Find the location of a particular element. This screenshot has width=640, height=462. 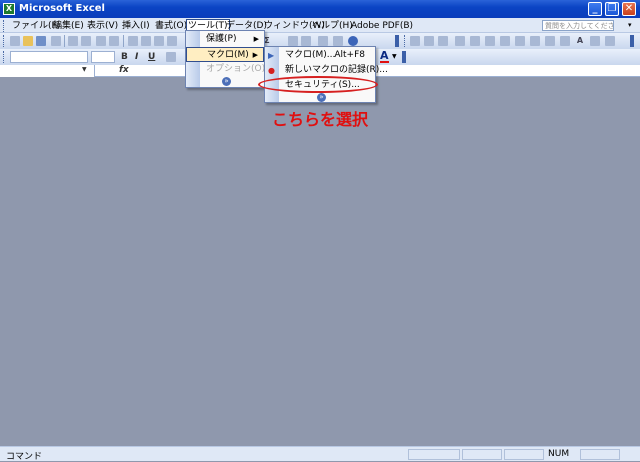

name-box-dropdown-icon: ▼ is located at coordinates (84, 69).